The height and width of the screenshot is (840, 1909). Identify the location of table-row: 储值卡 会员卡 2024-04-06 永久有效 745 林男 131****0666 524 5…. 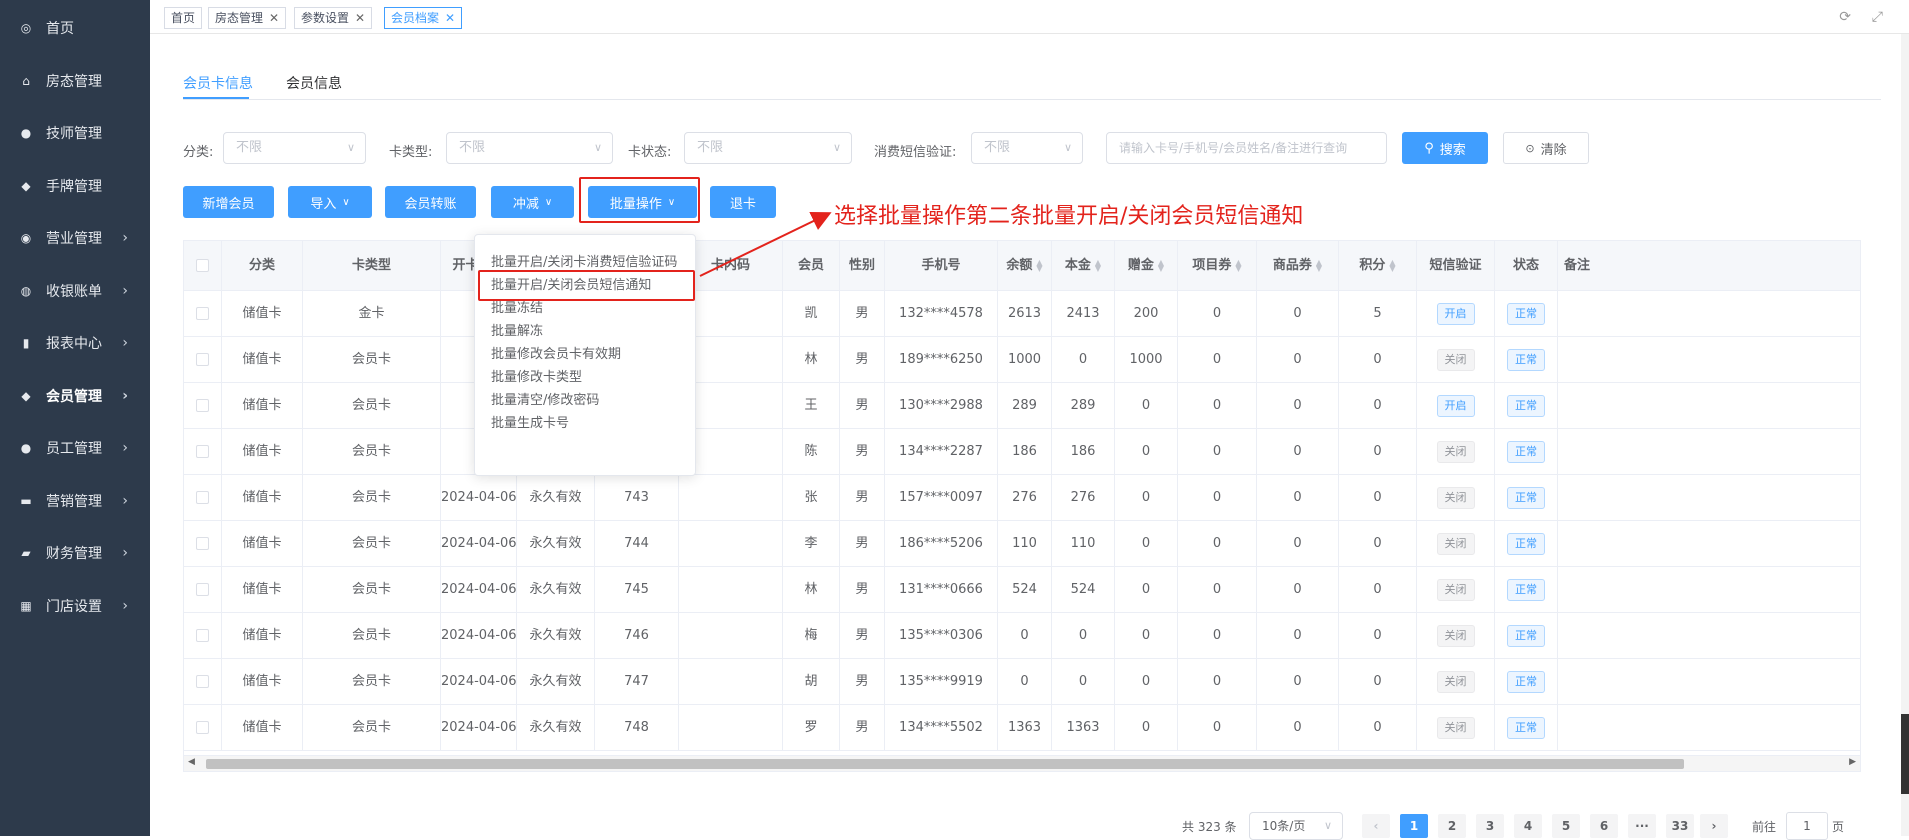
(1022, 590).